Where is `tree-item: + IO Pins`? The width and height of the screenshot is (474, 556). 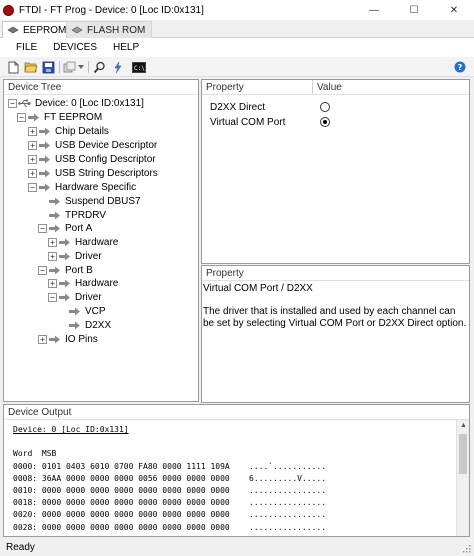 tree-item: + IO Pins is located at coordinates (68, 339).